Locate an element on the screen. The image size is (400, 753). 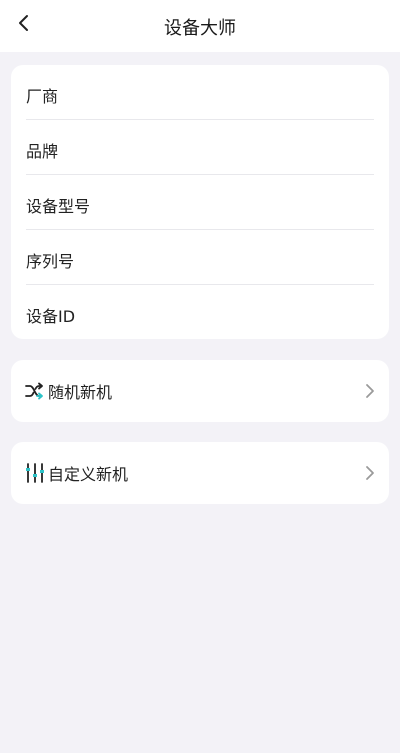
random-new-device-button: 随机新机 is located at coordinates (200, 391).